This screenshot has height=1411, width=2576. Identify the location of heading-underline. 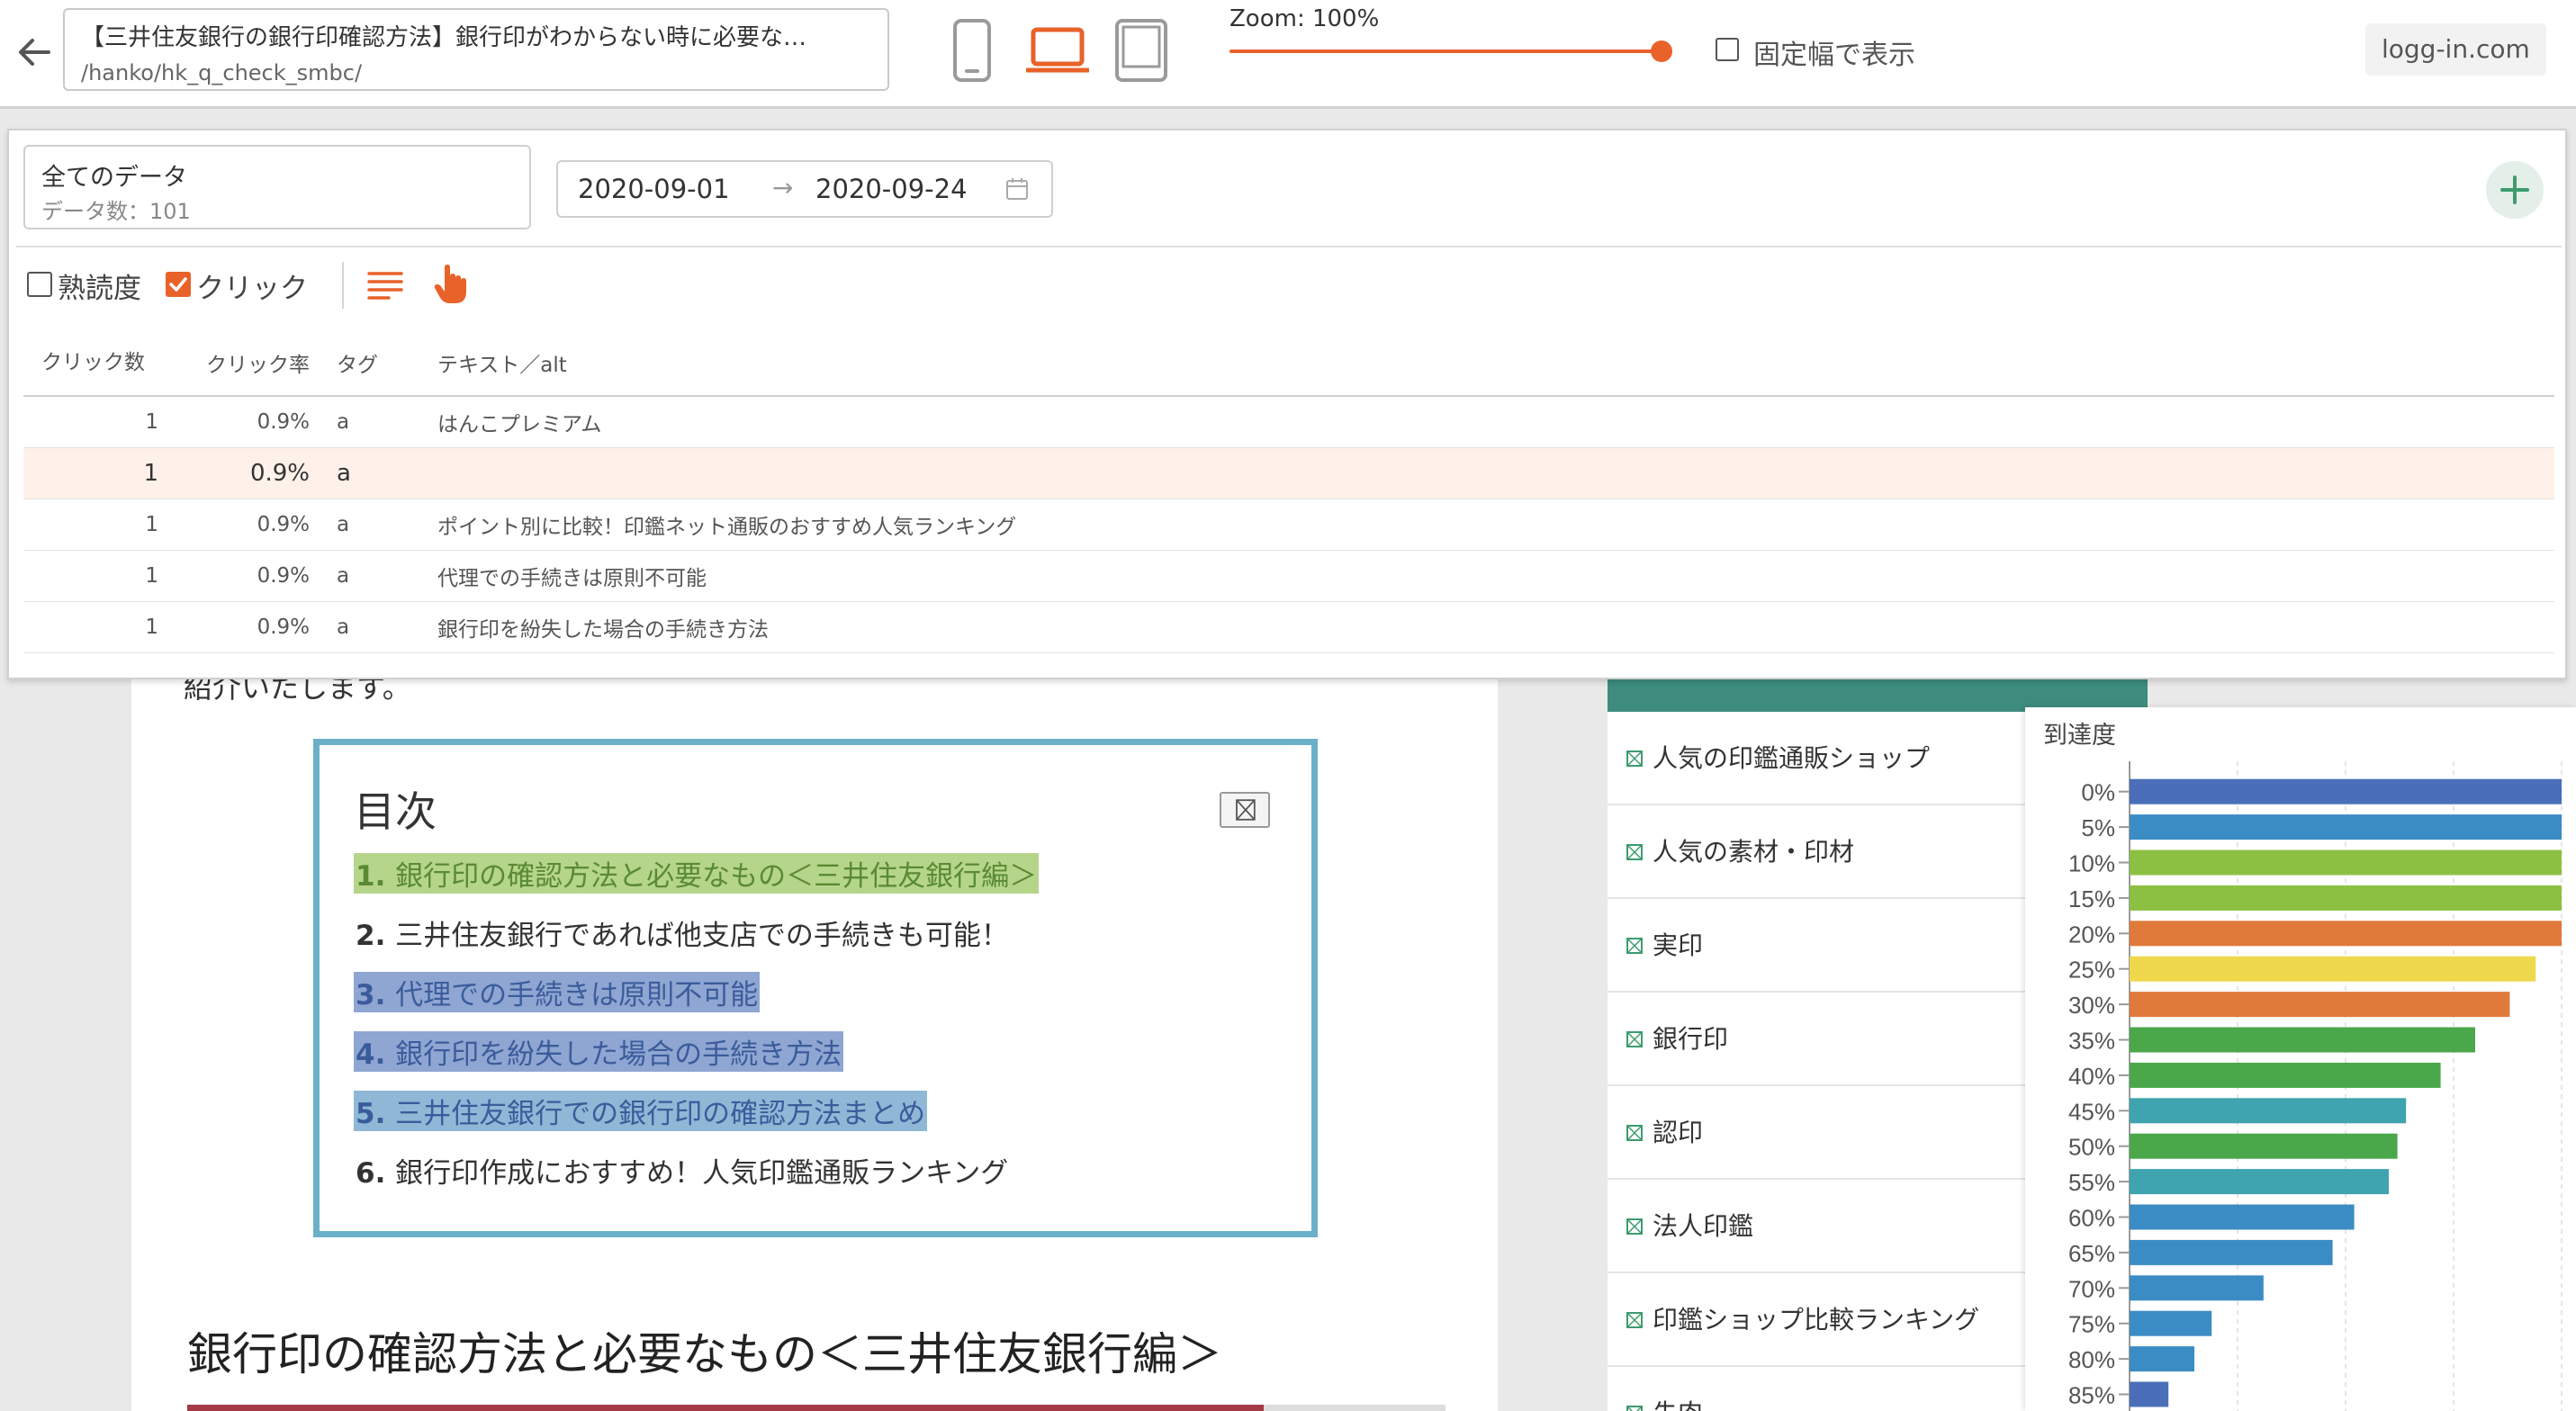
(816, 1408).